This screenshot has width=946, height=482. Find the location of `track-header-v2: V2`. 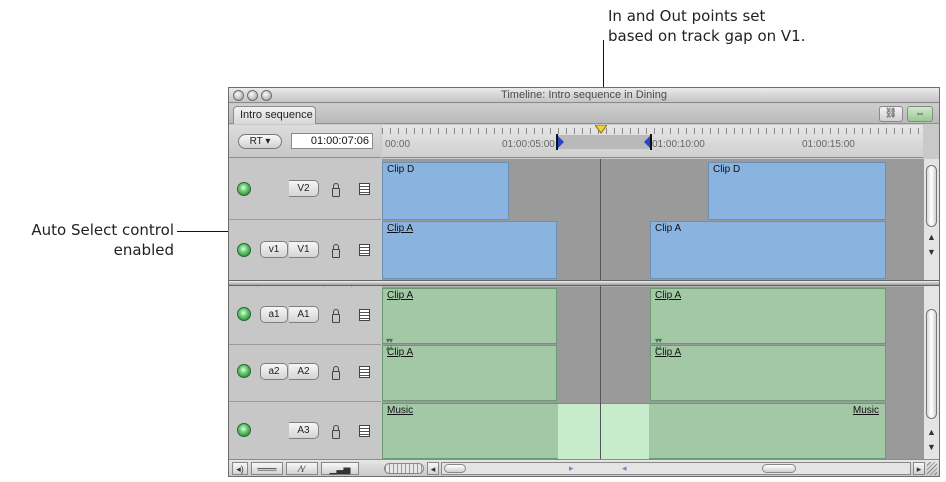

track-header-v2: V2 is located at coordinates (305, 189).